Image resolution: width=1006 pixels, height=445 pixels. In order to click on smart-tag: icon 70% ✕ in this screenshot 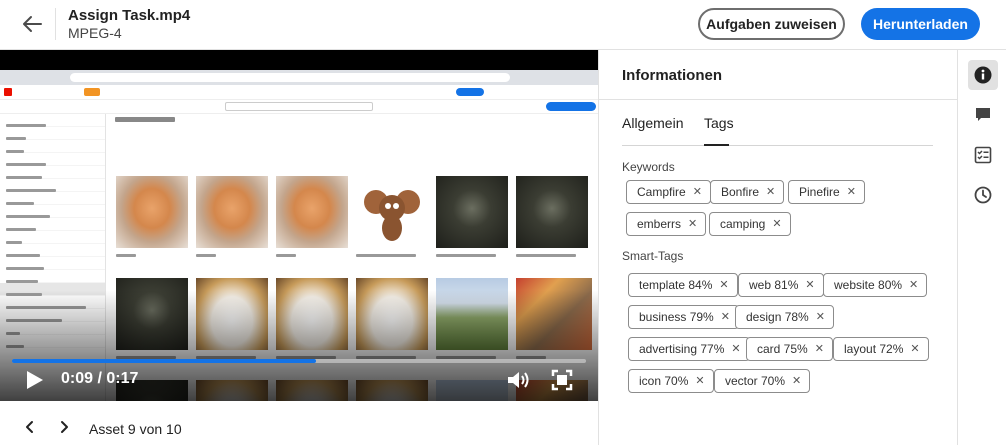, I will do `click(671, 381)`.